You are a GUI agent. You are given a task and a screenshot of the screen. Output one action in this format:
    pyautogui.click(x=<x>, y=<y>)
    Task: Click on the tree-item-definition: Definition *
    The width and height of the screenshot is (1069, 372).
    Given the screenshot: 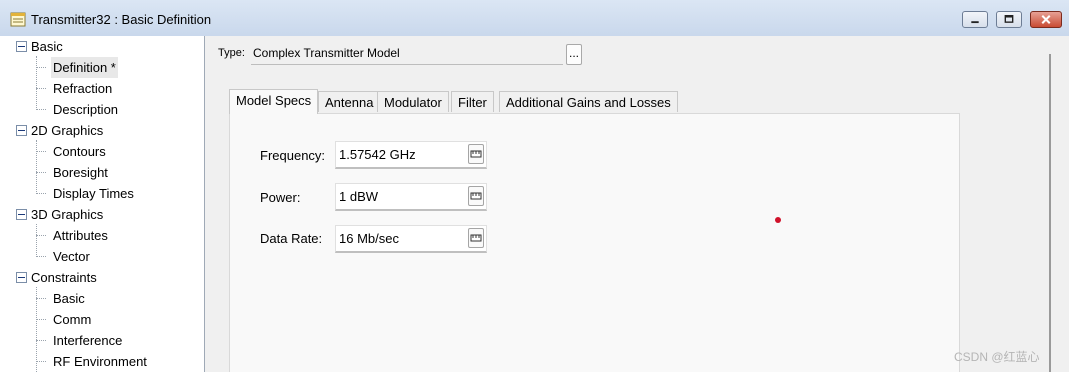 What is the action you would take?
    pyautogui.click(x=102, y=67)
    